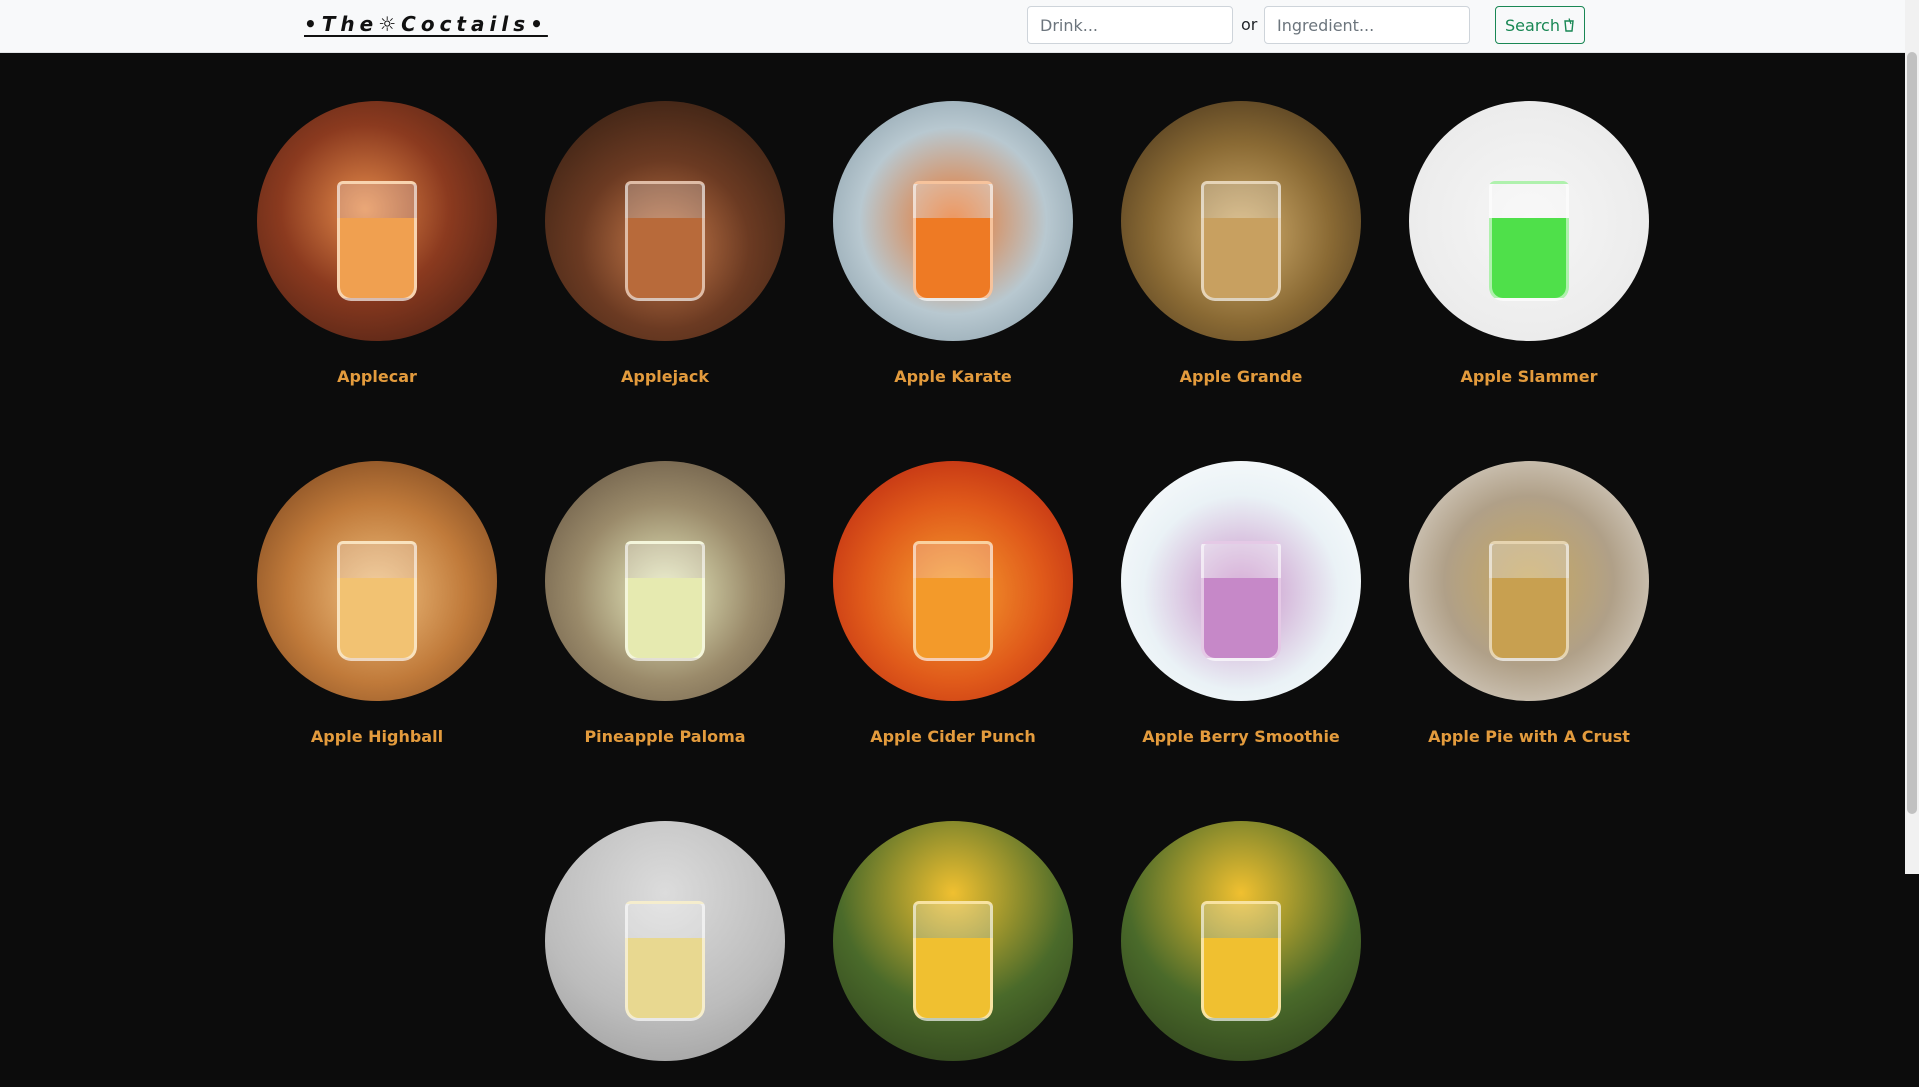 The image size is (1919, 1087). Describe the element at coordinates (665, 376) in the screenshot. I see `drink-name: Applejack` at that location.